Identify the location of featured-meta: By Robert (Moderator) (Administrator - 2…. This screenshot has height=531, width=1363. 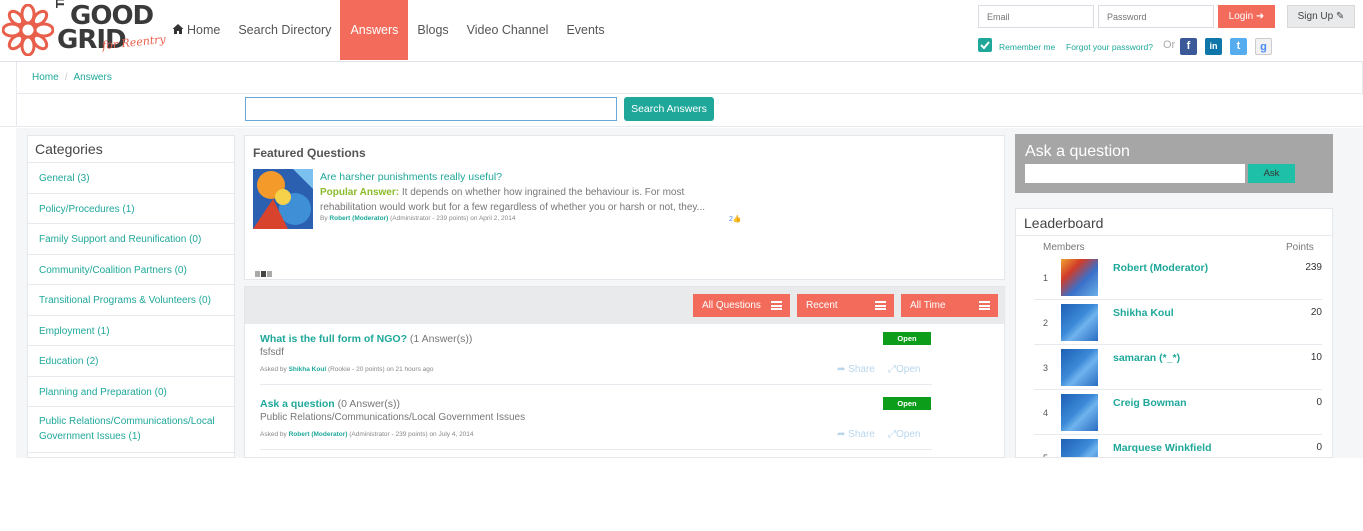
(417, 218).